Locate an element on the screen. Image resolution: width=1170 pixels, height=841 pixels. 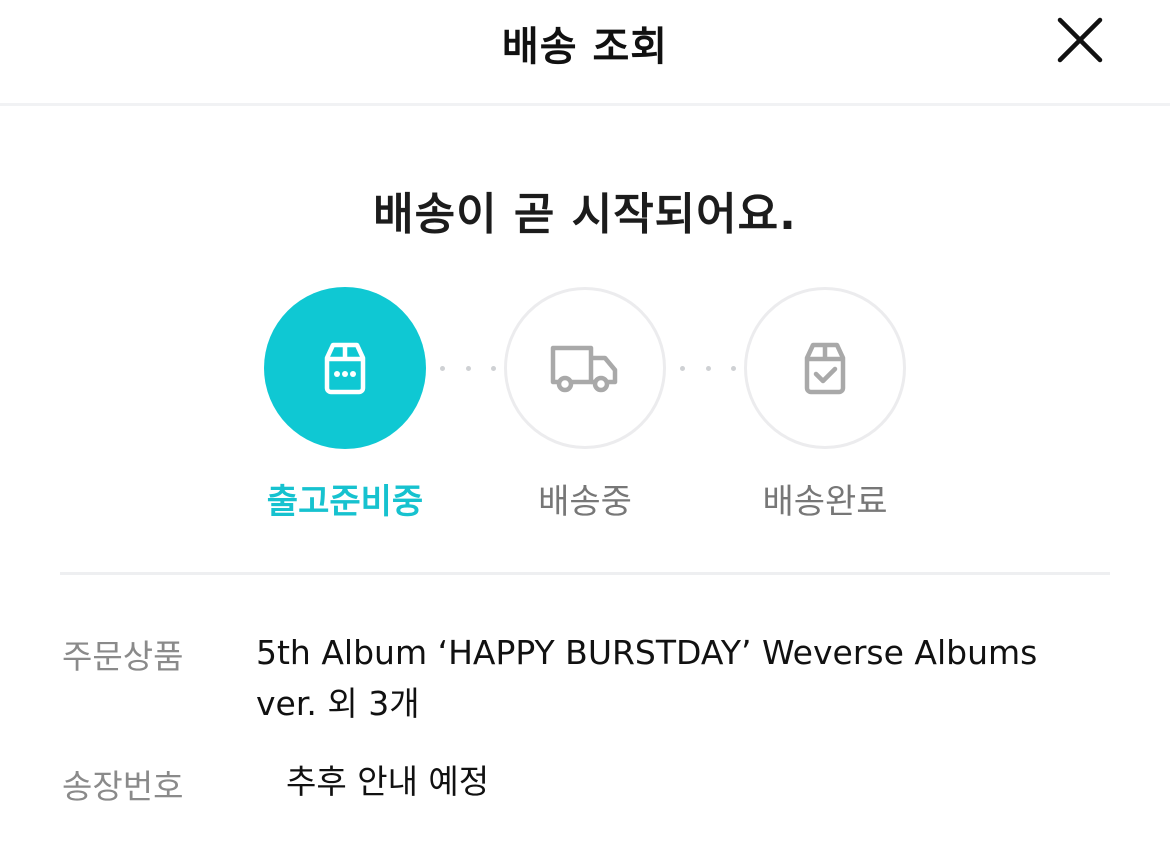
step-label-shipping: 배송중 is located at coordinates (585, 502).